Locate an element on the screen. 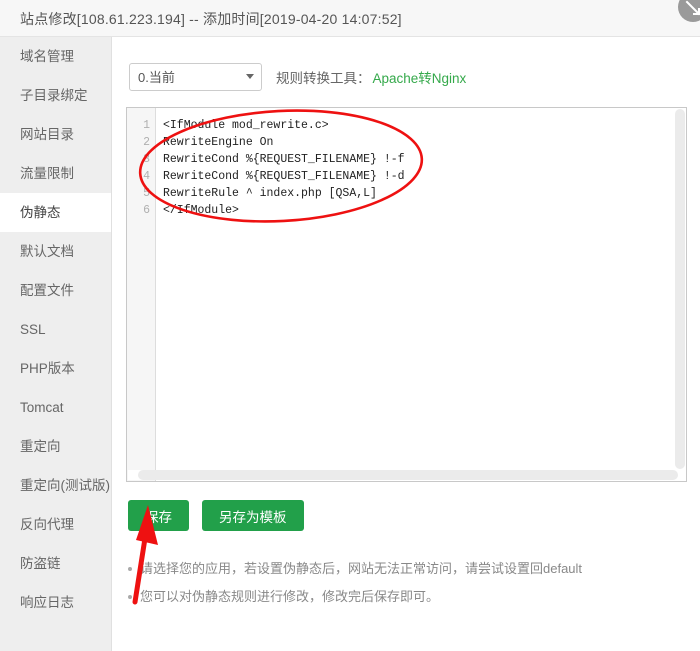 The width and height of the screenshot is (700, 651). editor-toolbar: 0.当前 规则转换工具： Apache转Nginx is located at coordinates (297, 77).